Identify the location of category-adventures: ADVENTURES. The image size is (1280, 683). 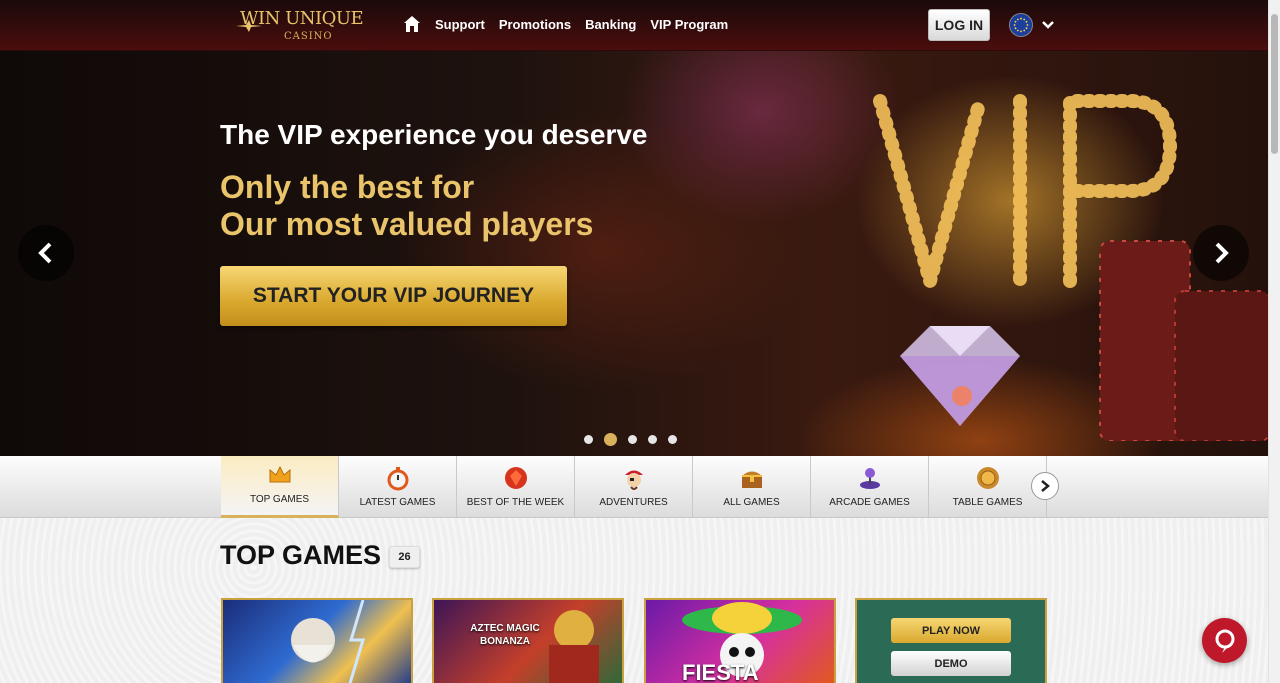
(634, 487).